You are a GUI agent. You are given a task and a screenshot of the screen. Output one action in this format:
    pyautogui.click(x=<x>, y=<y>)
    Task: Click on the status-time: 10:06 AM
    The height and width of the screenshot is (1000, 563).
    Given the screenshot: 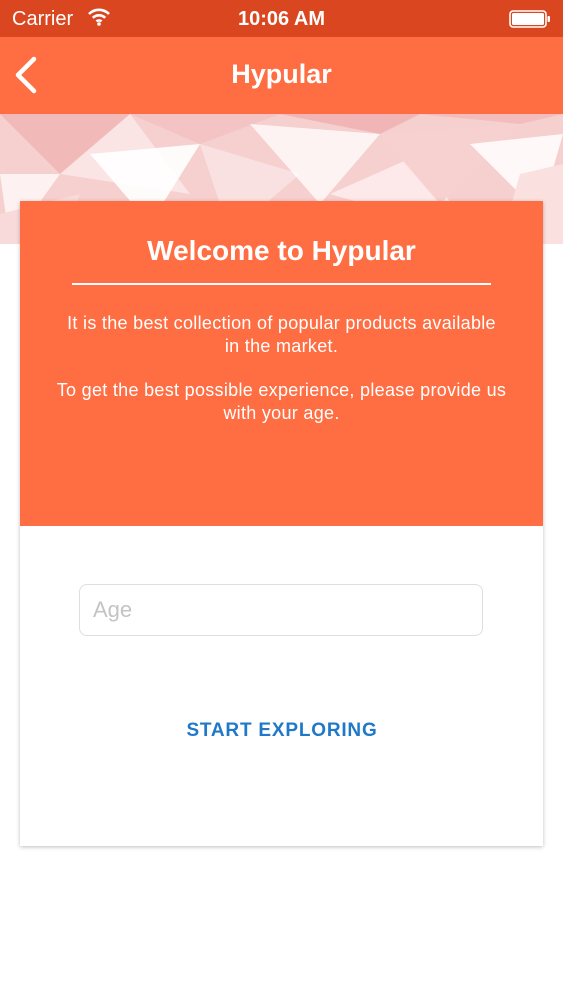 What is the action you would take?
    pyautogui.click(x=281, y=19)
    